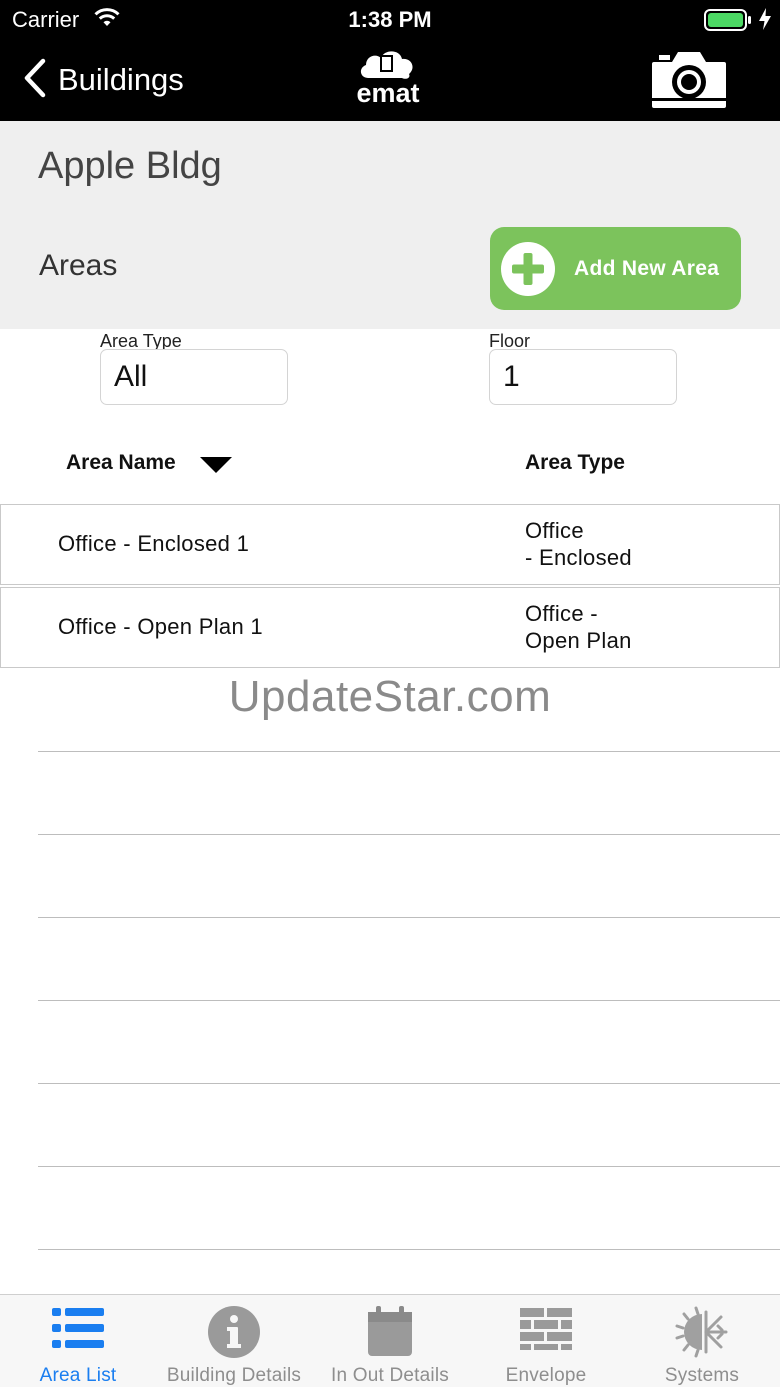 Image resolution: width=780 pixels, height=1387 pixels. What do you see at coordinates (728, 22) in the screenshot?
I see `battery-icon` at bounding box center [728, 22].